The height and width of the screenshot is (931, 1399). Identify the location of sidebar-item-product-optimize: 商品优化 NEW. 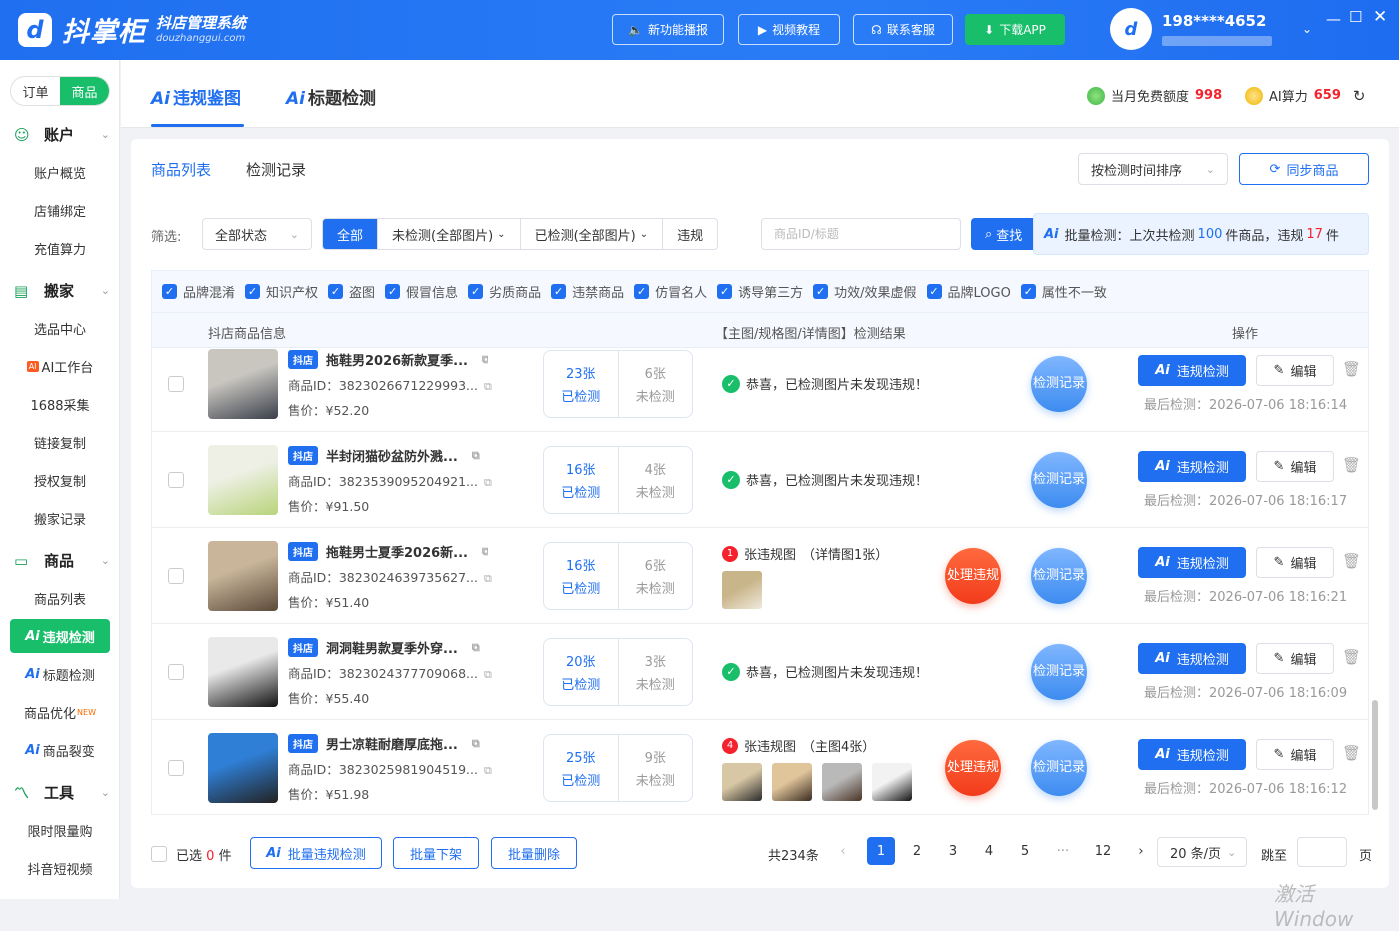
(60, 712).